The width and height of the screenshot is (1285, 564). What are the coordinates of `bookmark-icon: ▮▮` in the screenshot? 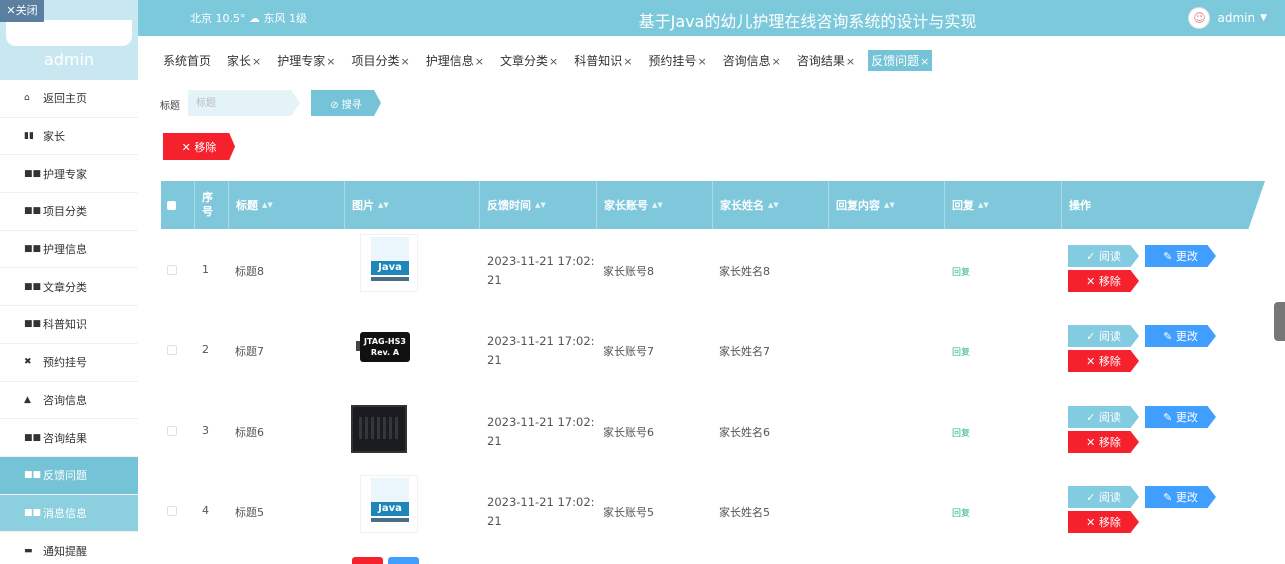 It's located at (29, 136).